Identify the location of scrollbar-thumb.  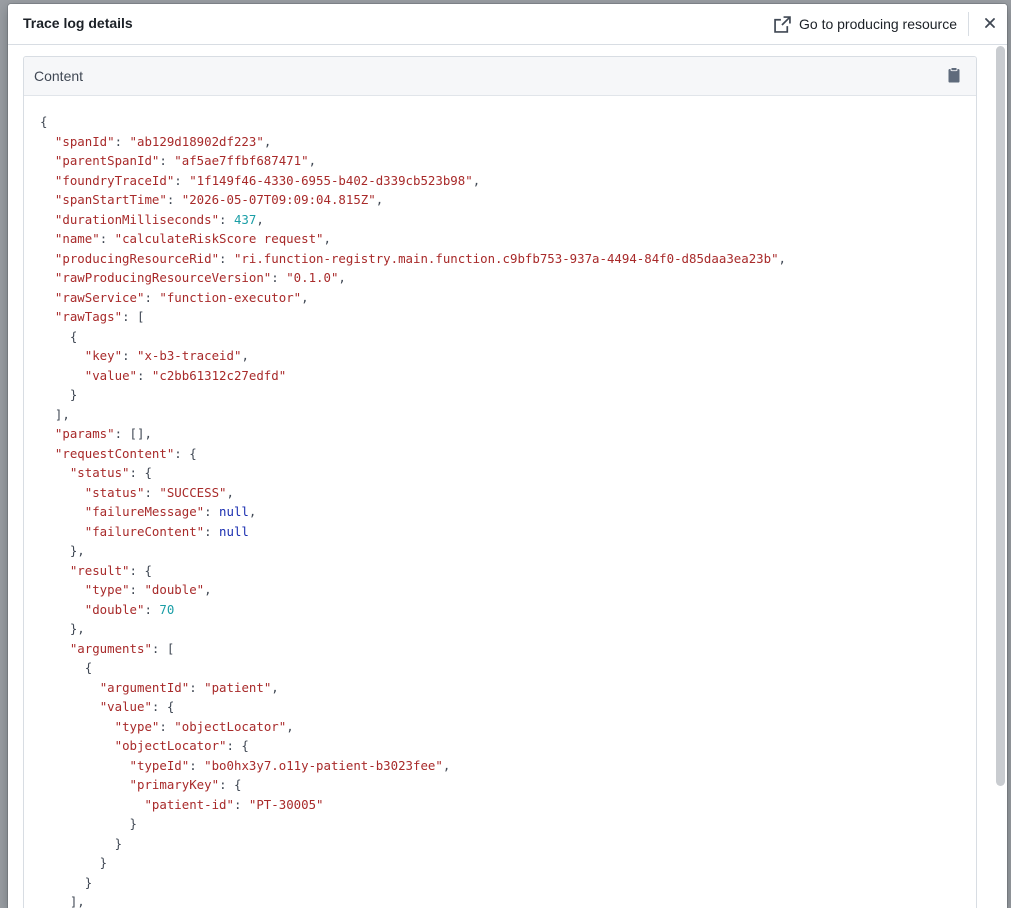
(1000, 416).